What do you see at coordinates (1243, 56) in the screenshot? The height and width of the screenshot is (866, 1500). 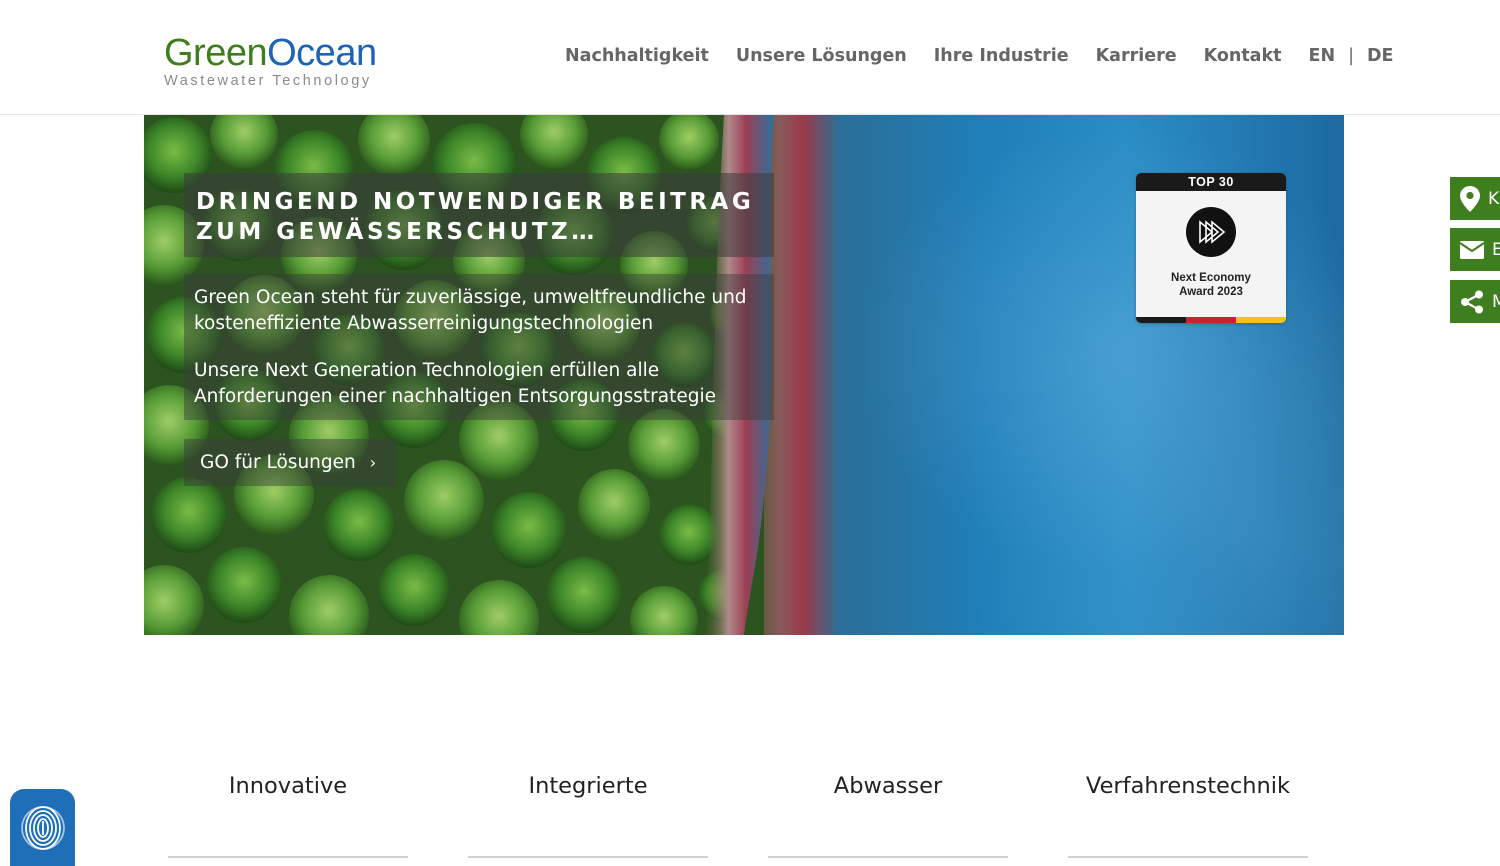 I see `nav-kontakt: Kontakt` at bounding box center [1243, 56].